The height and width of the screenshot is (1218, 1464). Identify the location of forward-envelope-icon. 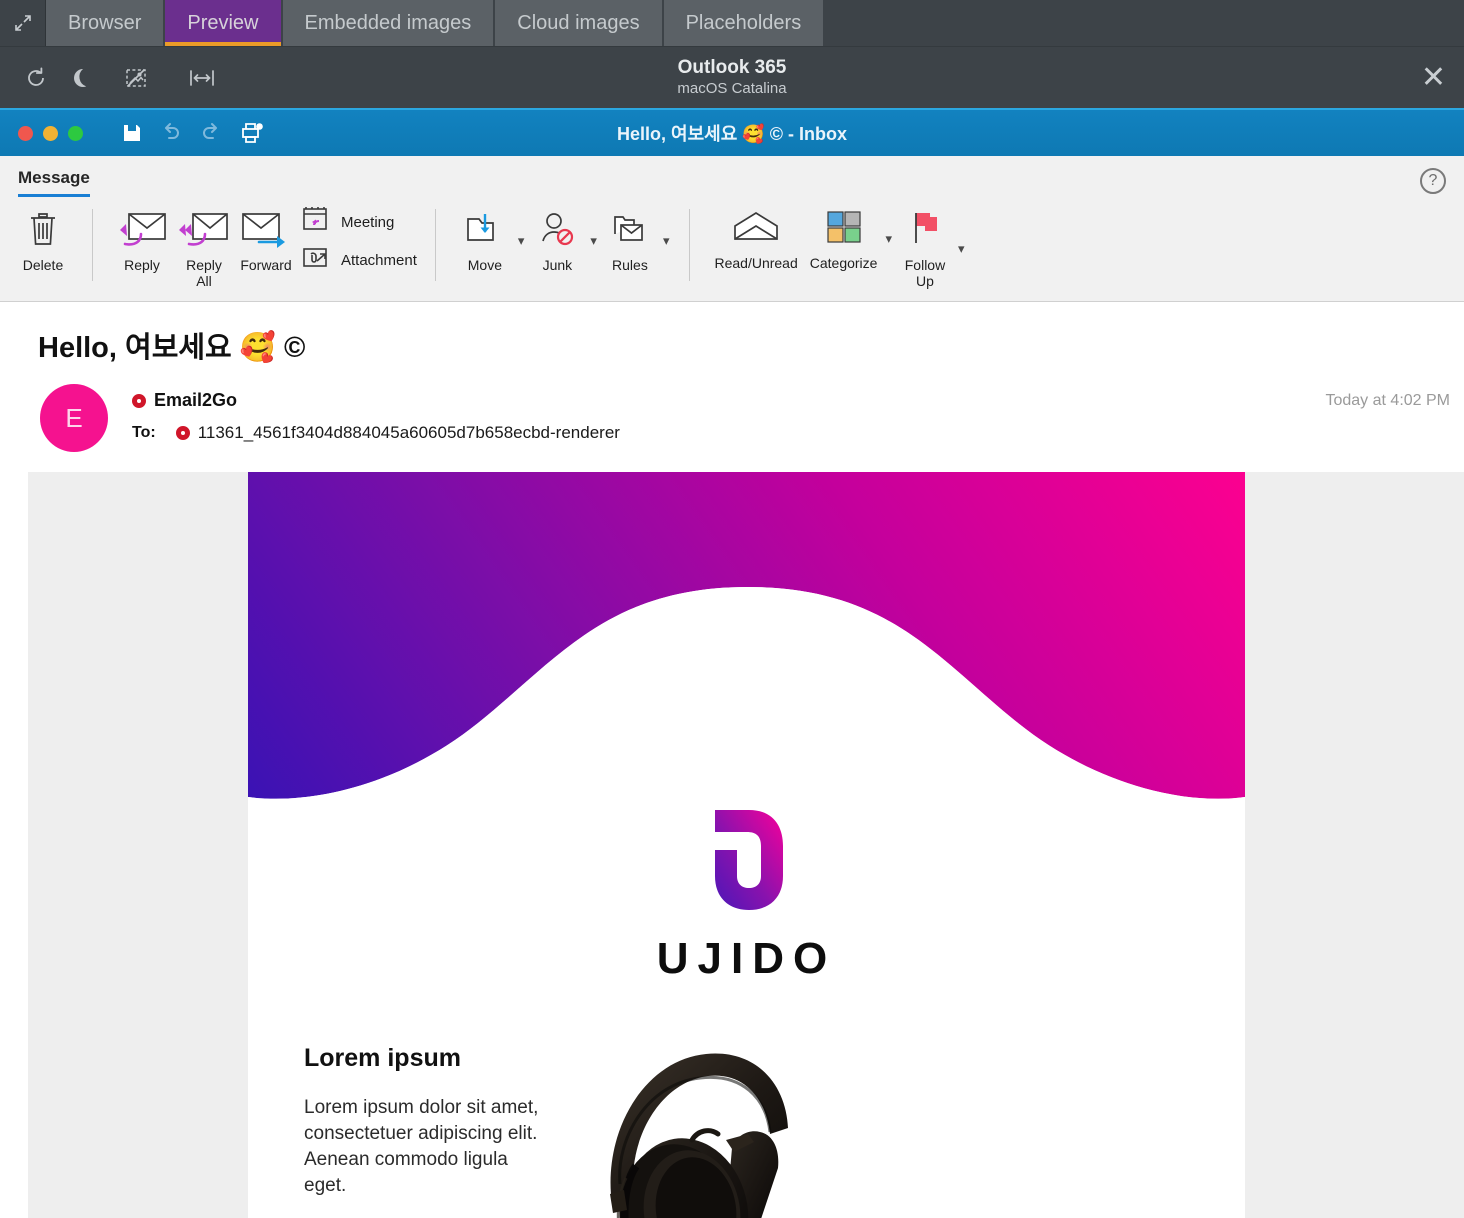
(266, 230).